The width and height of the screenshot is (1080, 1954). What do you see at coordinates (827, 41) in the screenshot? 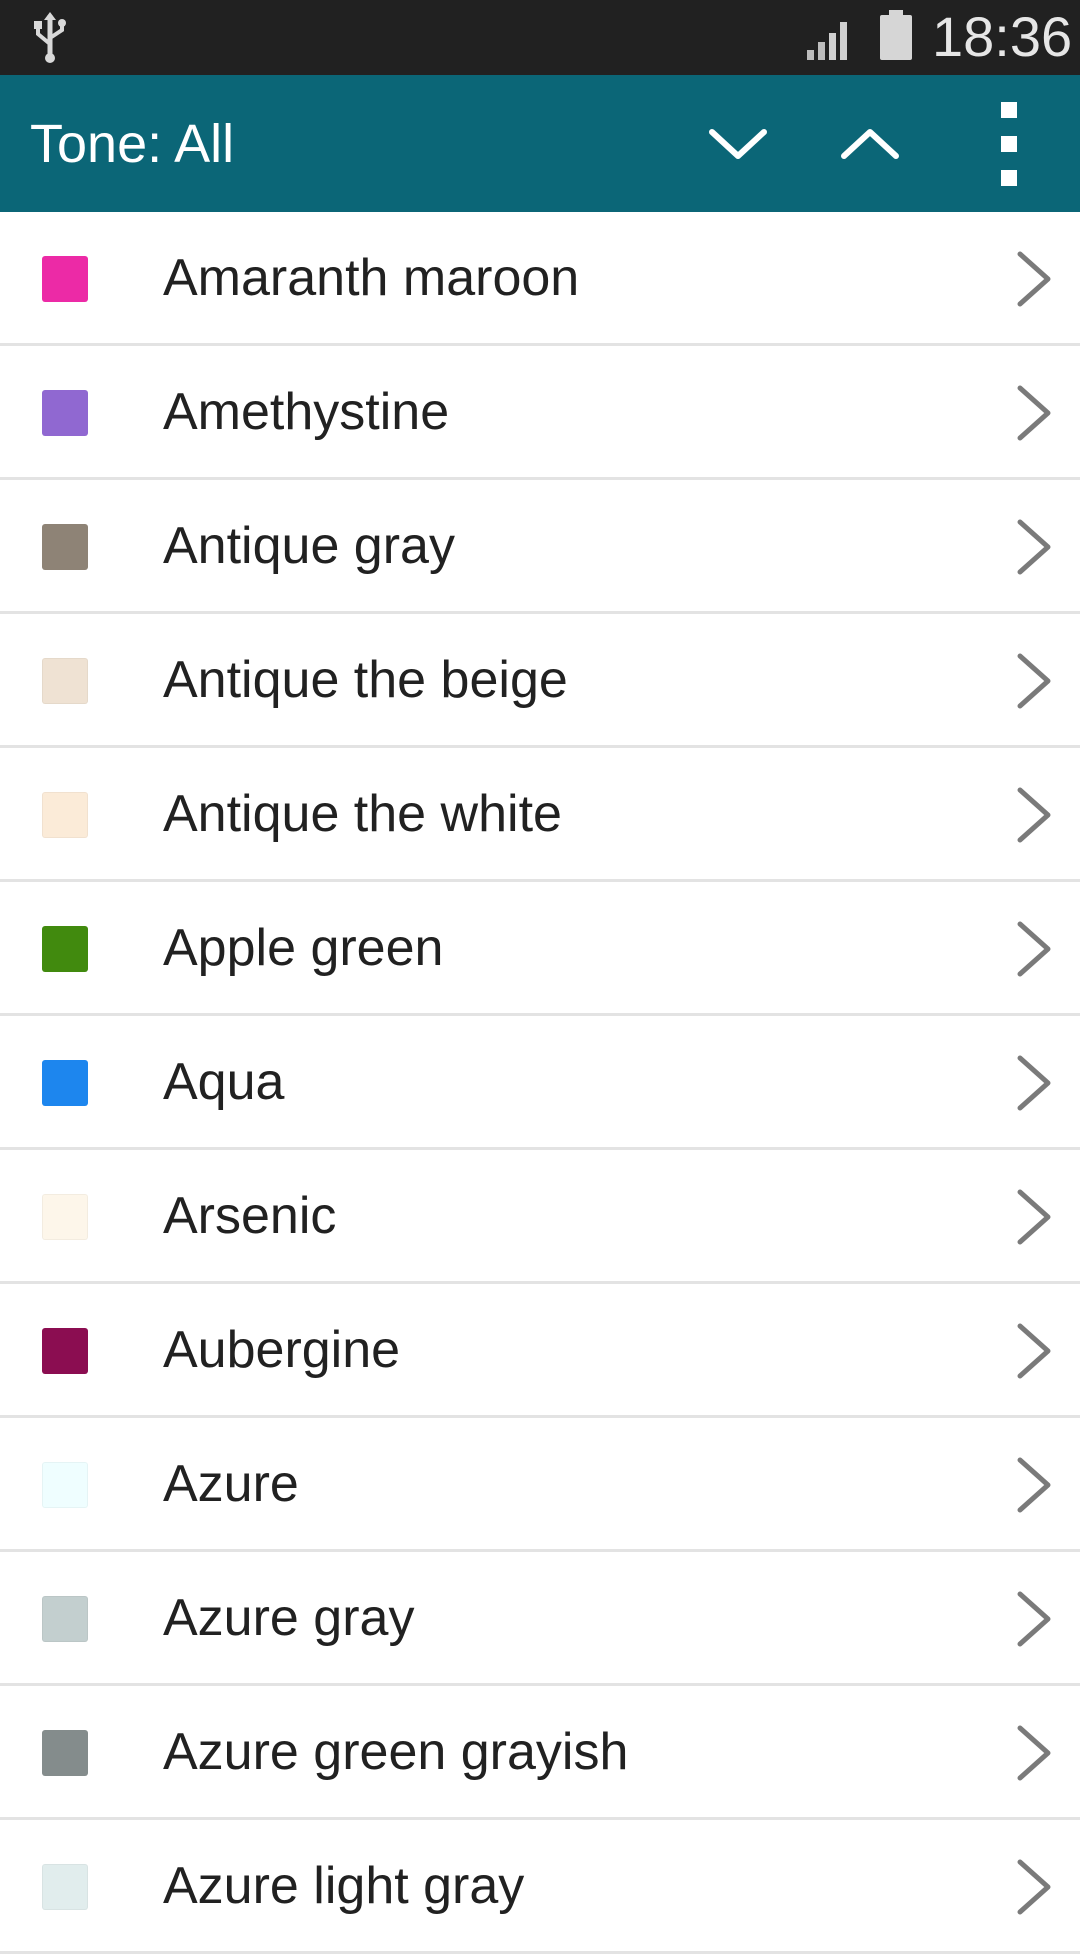
I see `signal-icon` at bounding box center [827, 41].